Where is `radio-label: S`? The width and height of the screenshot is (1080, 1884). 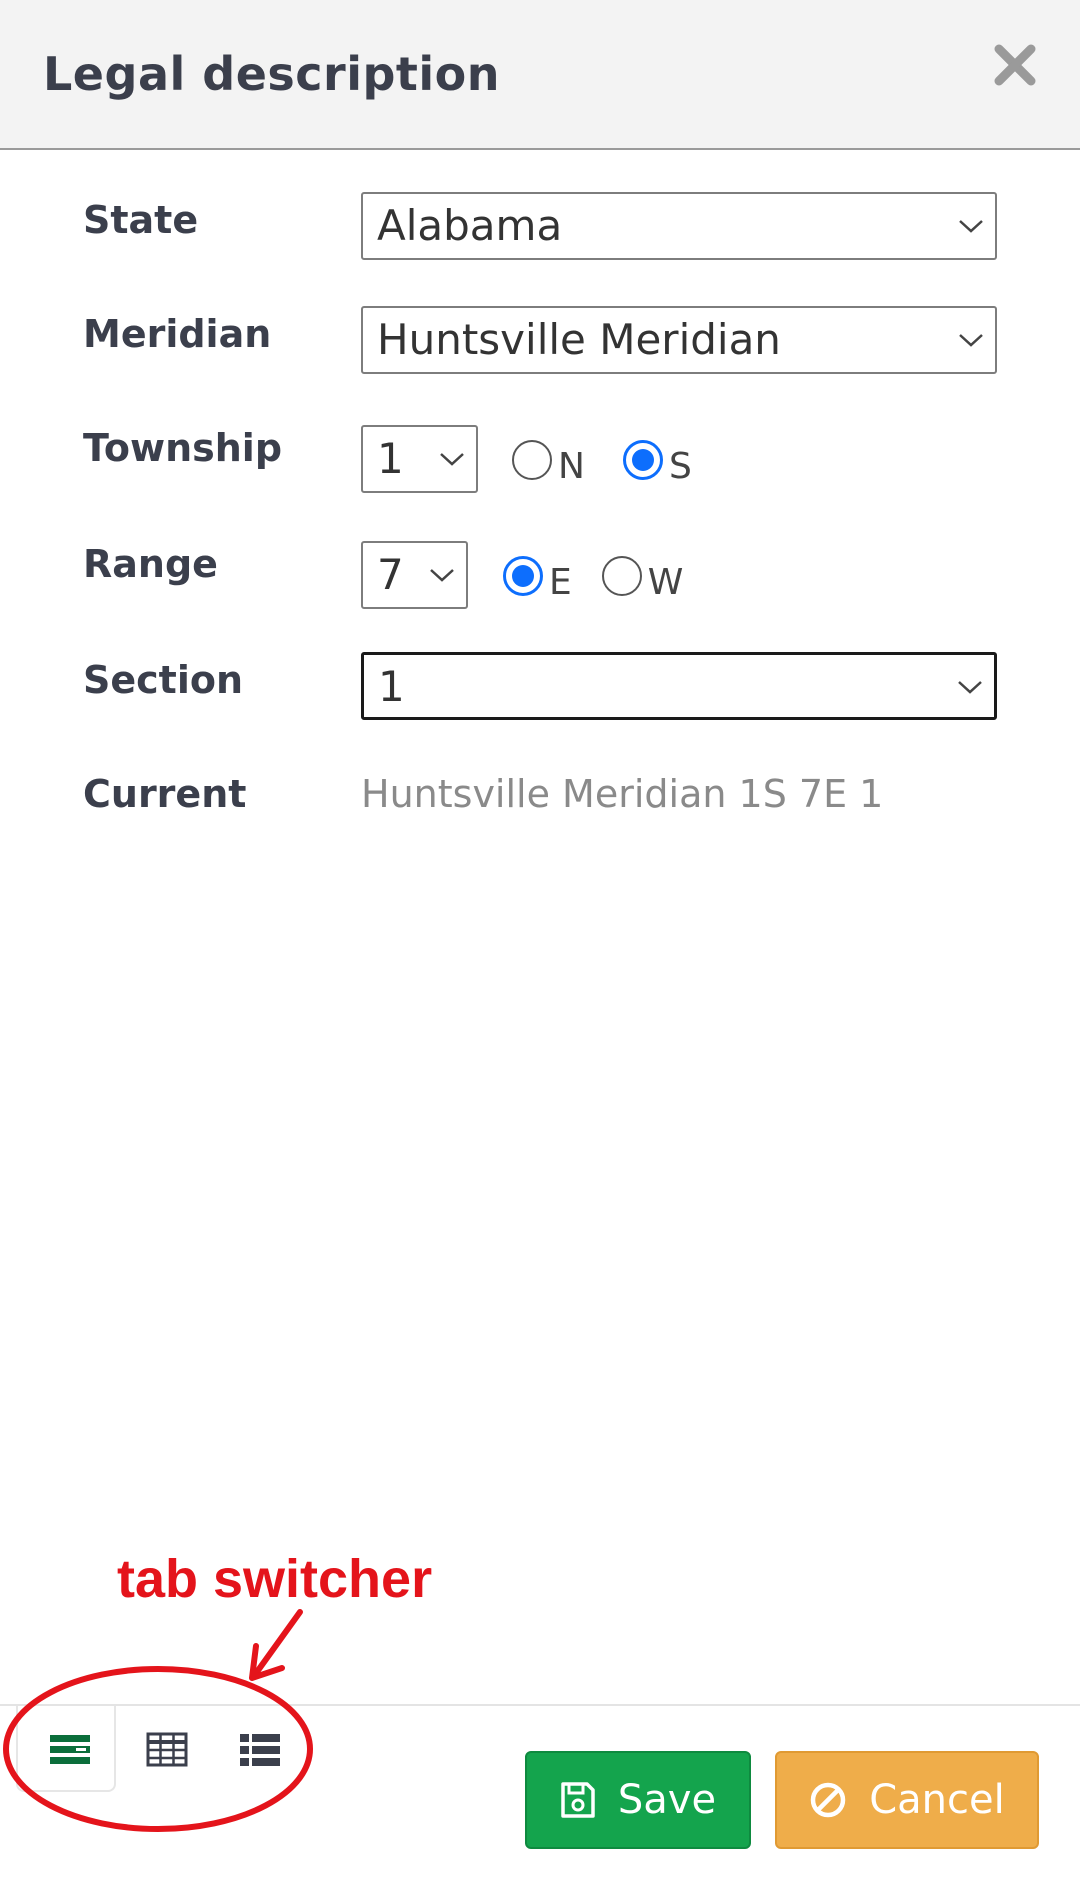
radio-label: S is located at coordinates (680, 466).